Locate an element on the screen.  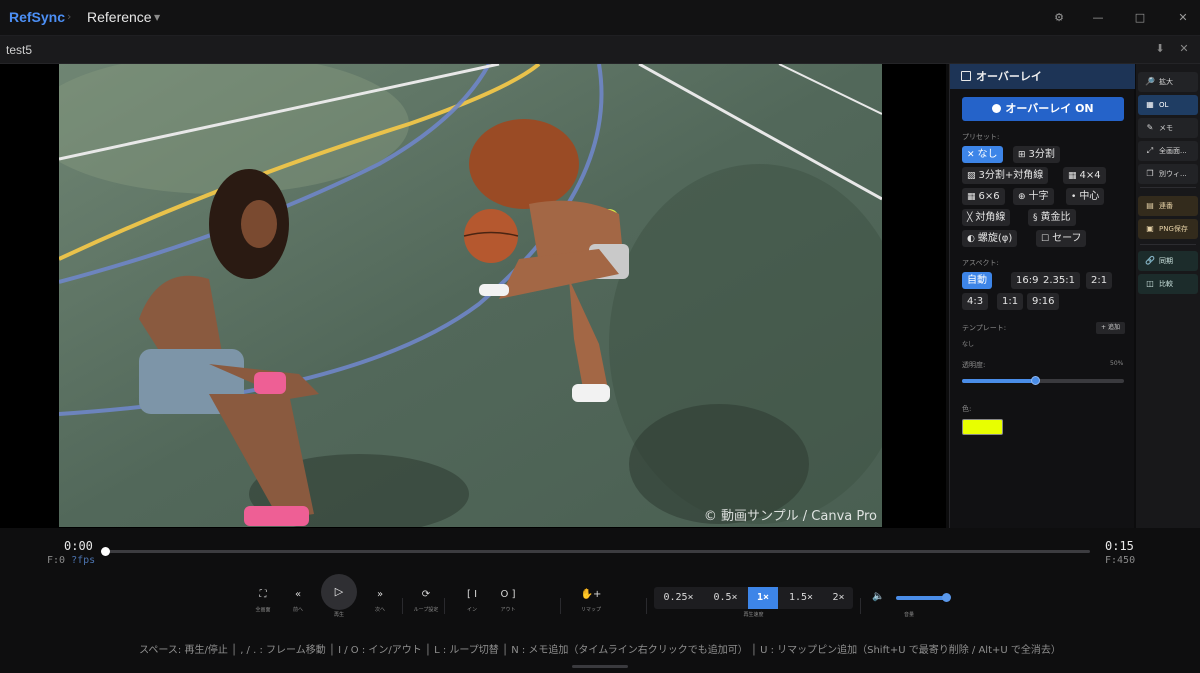
speed-option: 1.5× is located at coordinates (801, 598).